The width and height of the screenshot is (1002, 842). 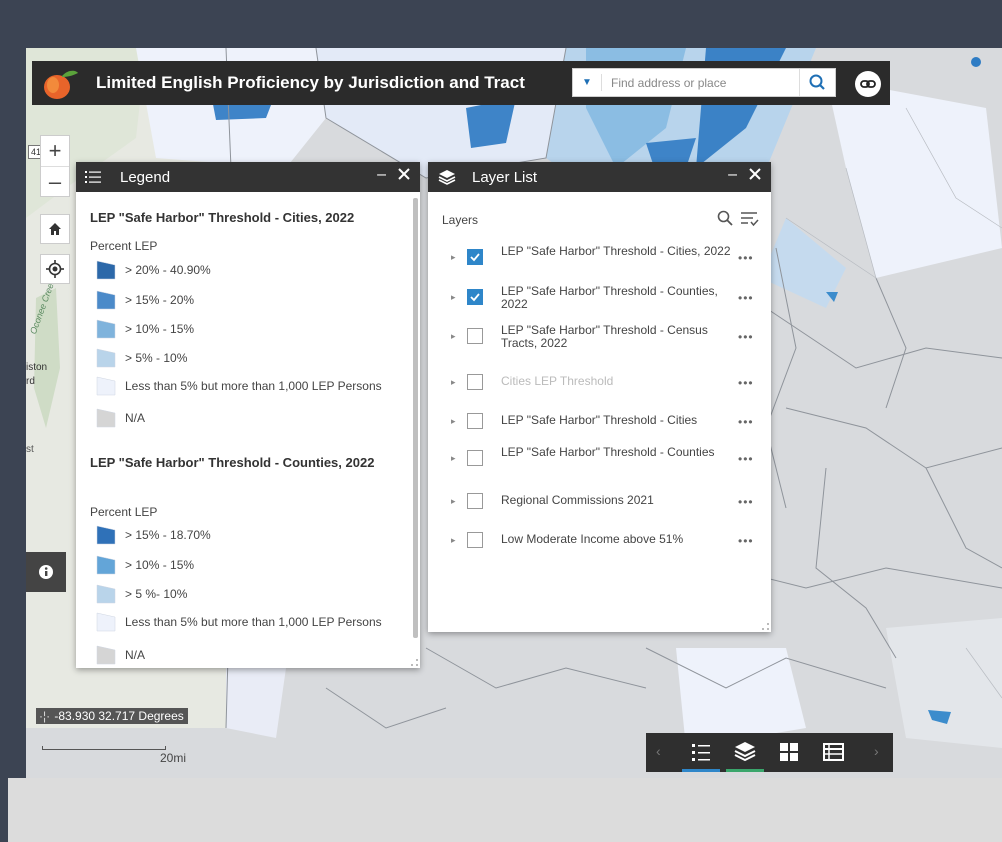 I want to click on layer-label: Cities LEP Threshold, so click(x=557, y=381).